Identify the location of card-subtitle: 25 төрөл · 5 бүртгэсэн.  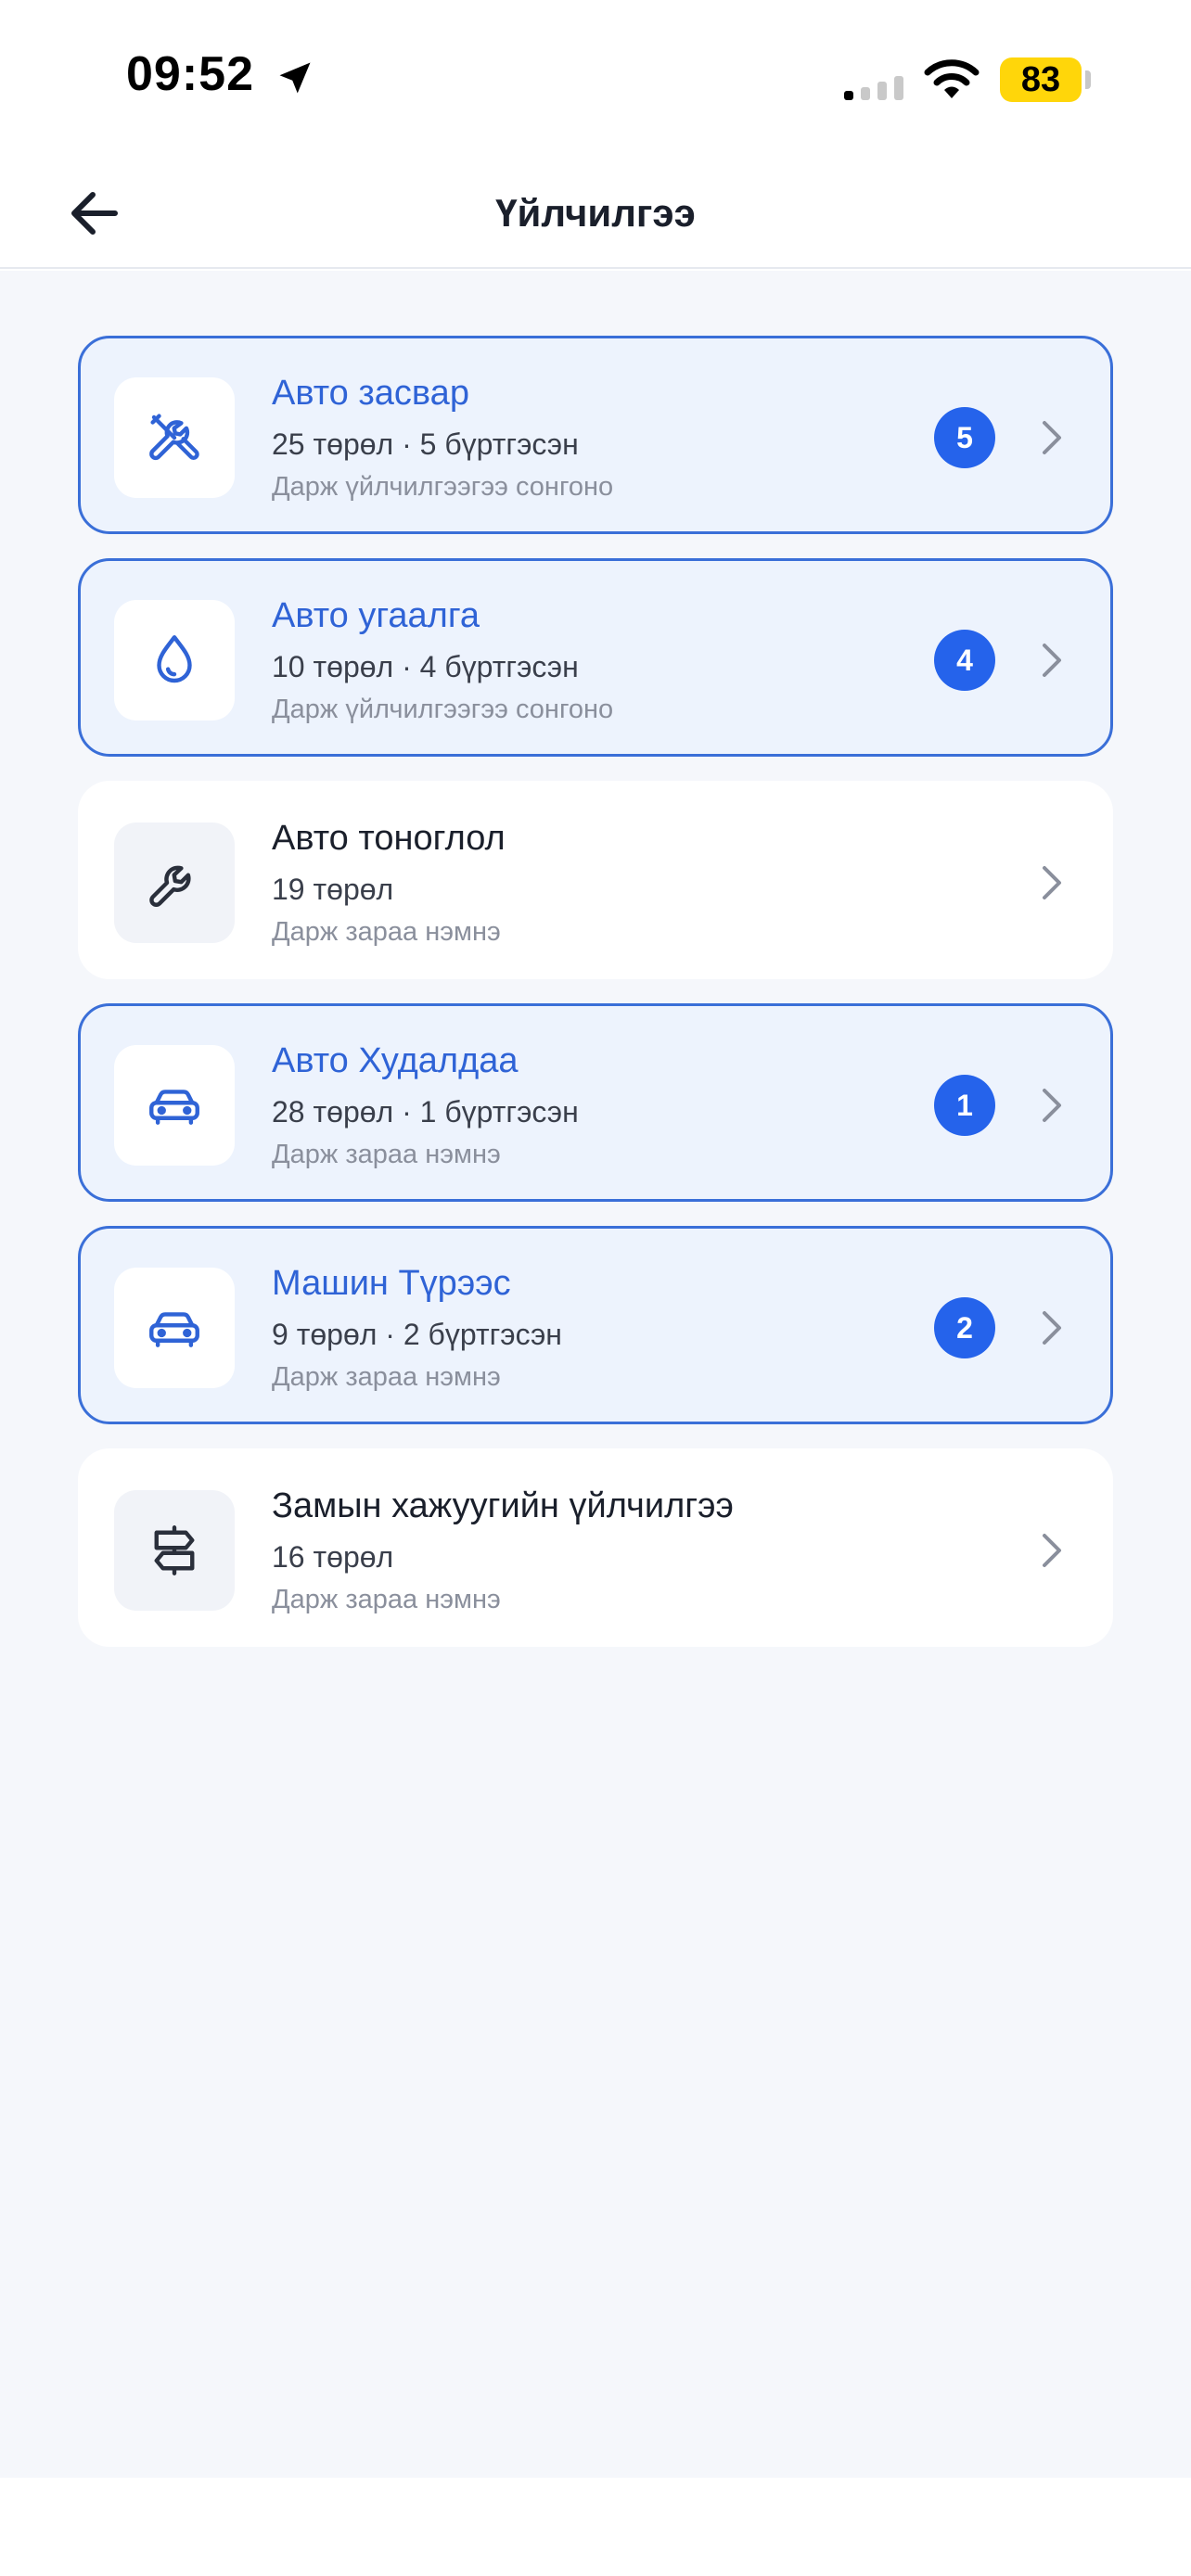
(425, 444).